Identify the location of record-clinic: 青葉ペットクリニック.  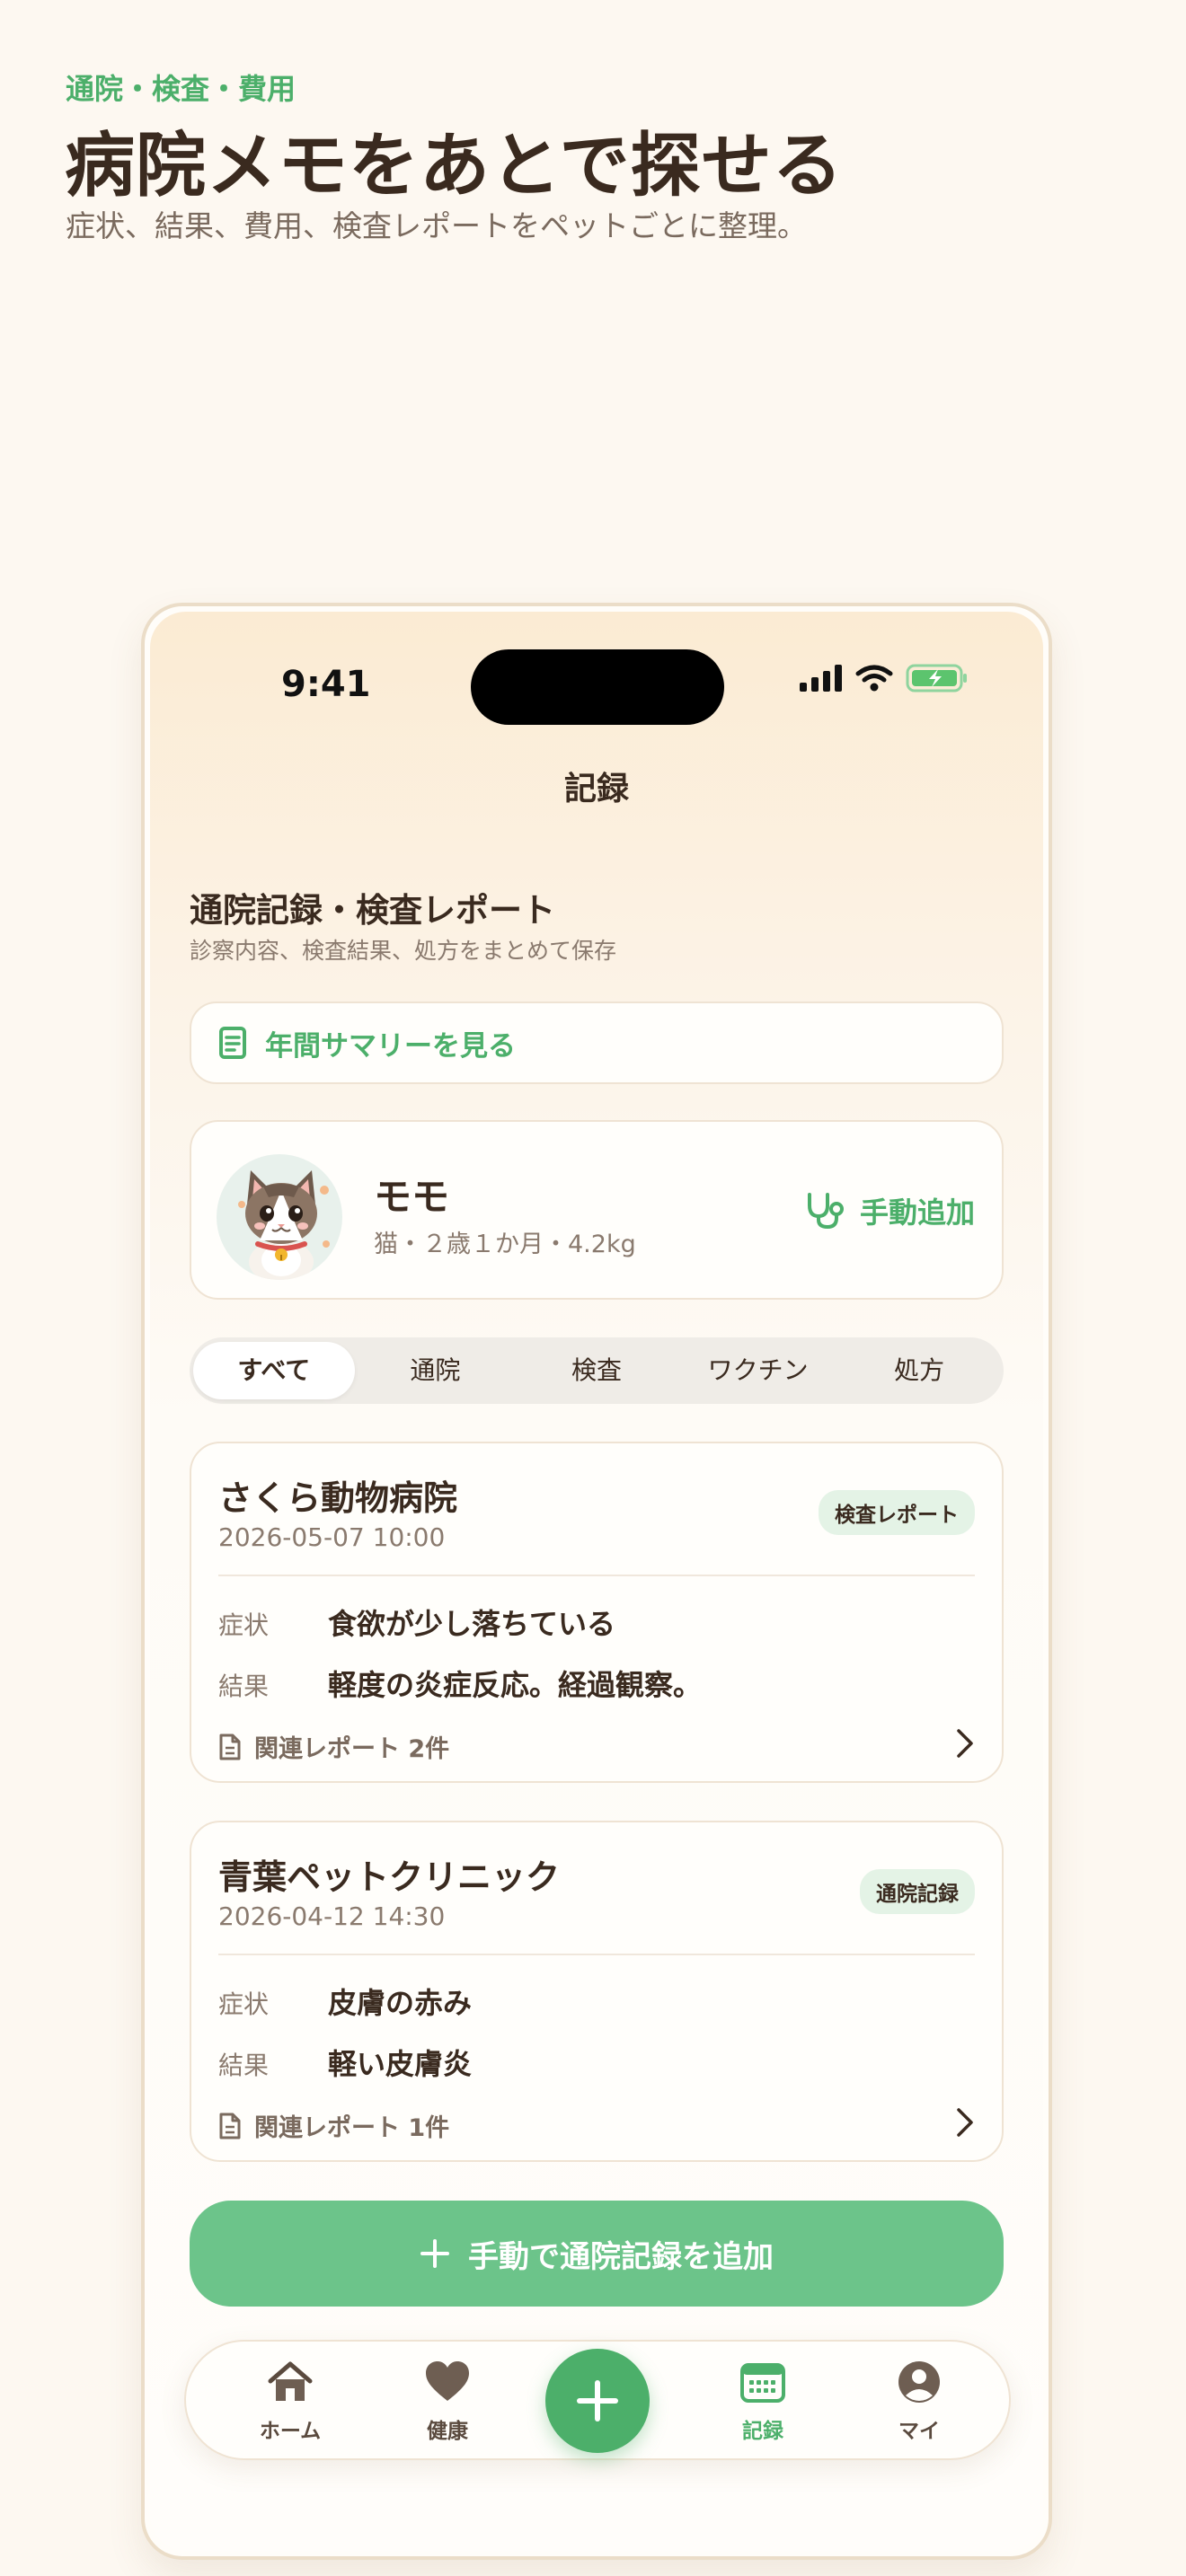
(389, 1877).